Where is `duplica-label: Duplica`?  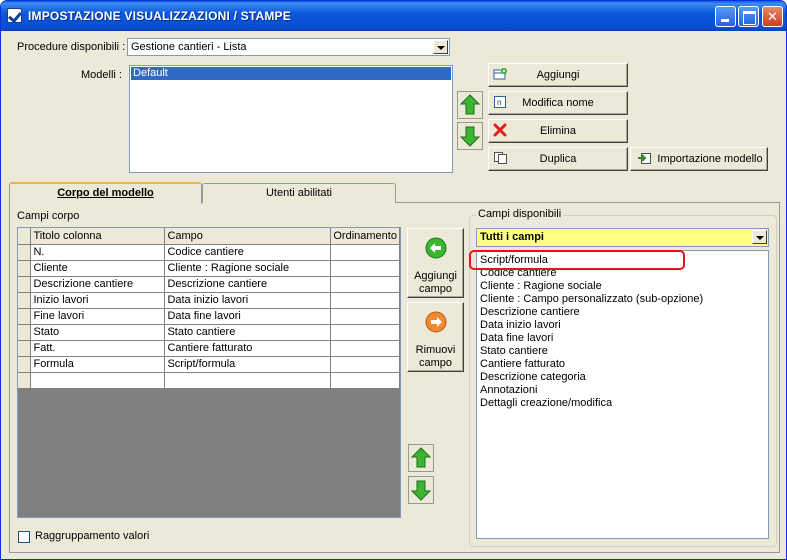 duplica-label: Duplica is located at coordinates (558, 159).